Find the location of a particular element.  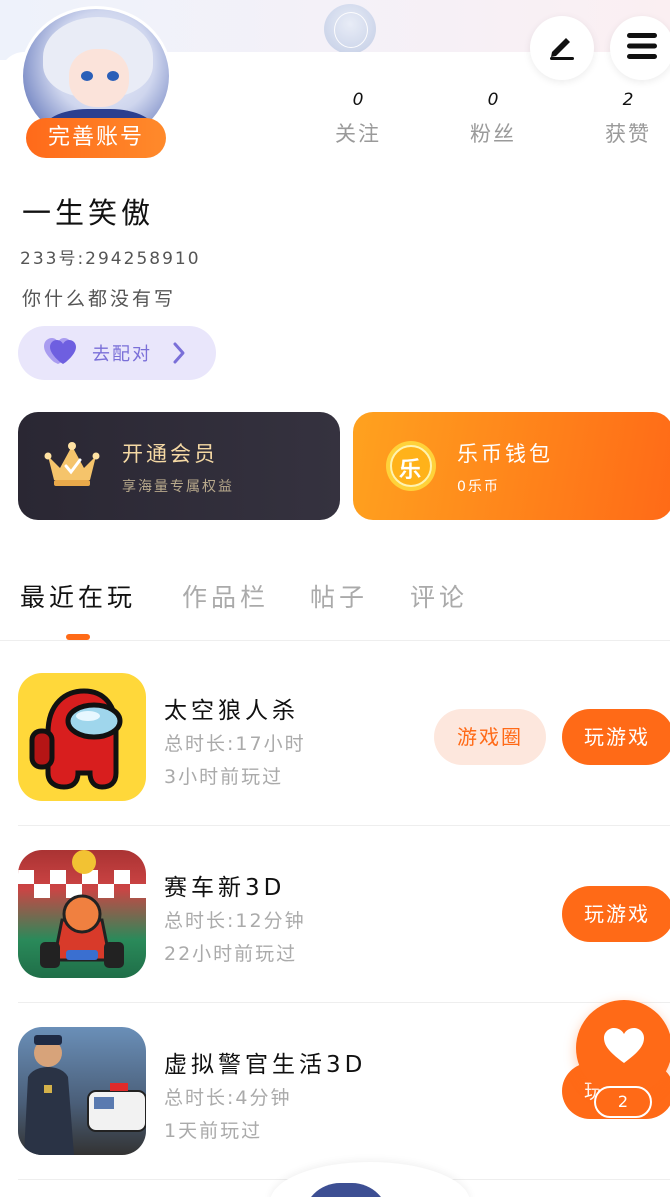

game-last-played: 1天前玩过 is located at coordinates (213, 1131).